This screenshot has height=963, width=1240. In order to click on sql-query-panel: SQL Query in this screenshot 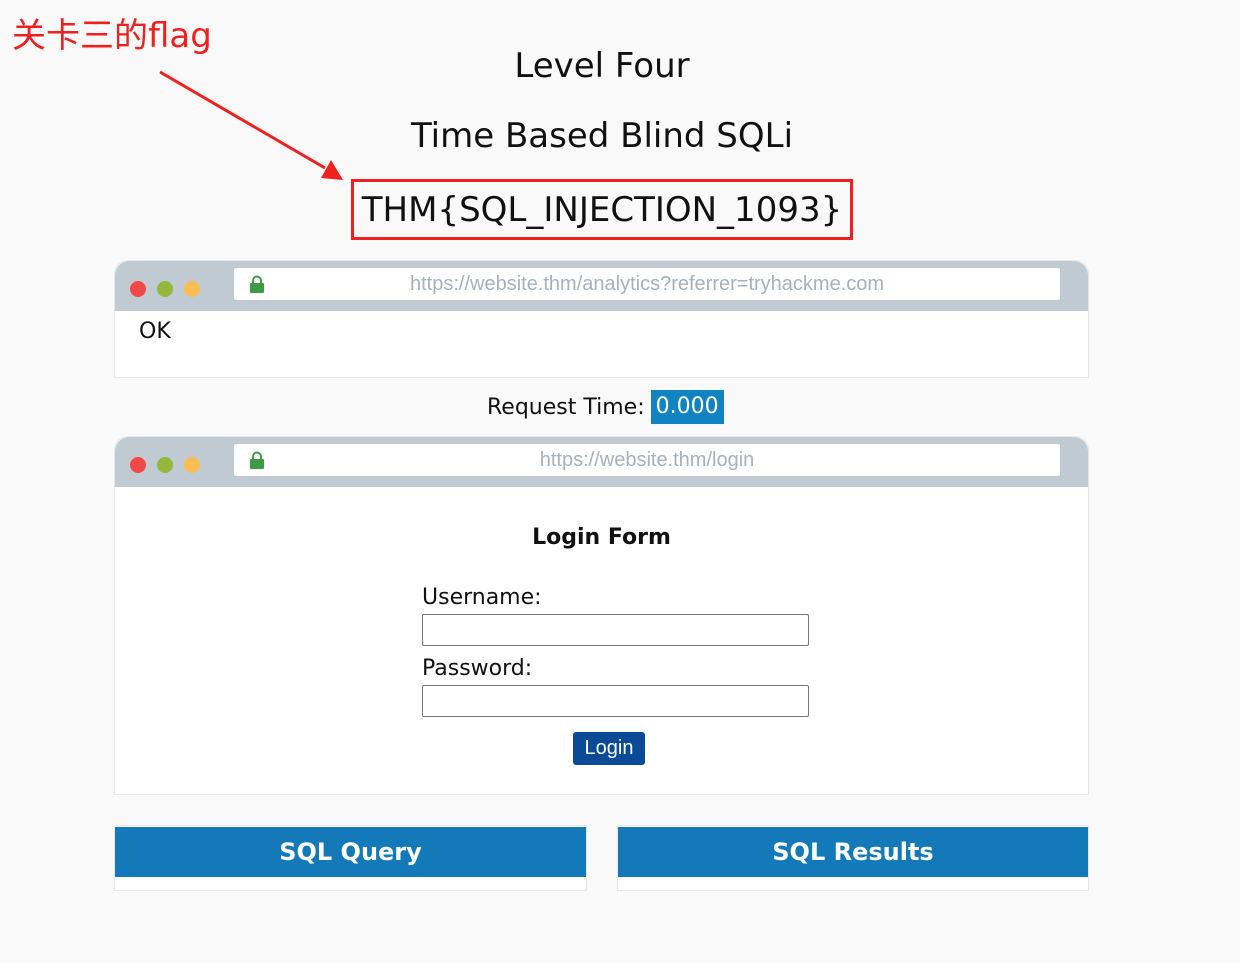, I will do `click(350, 858)`.